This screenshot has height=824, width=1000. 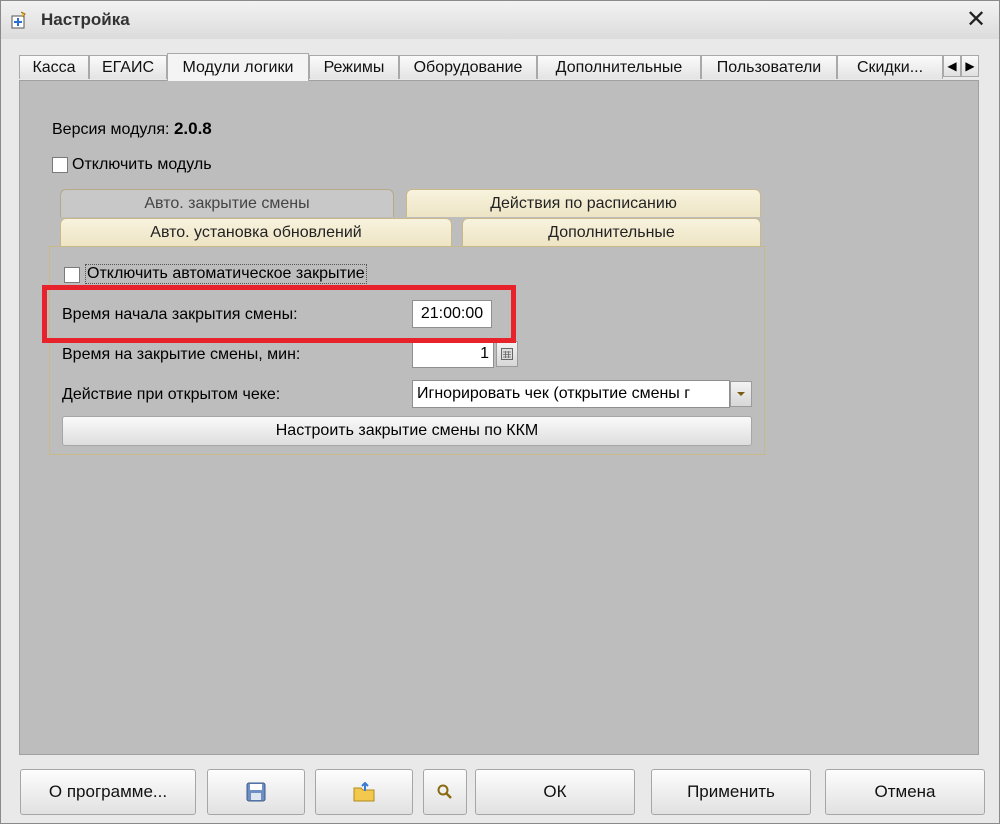 I want to click on tab-label: Модули логики, so click(x=238, y=67).